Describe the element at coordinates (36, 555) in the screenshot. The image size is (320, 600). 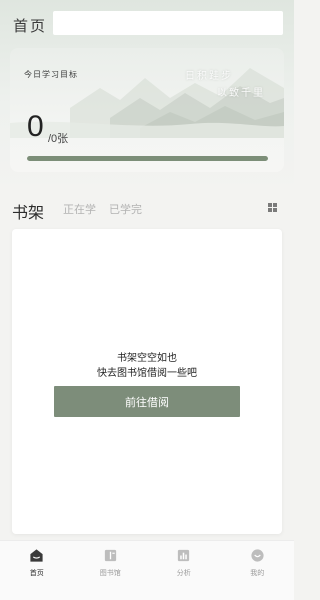
I see `home-icon` at that location.